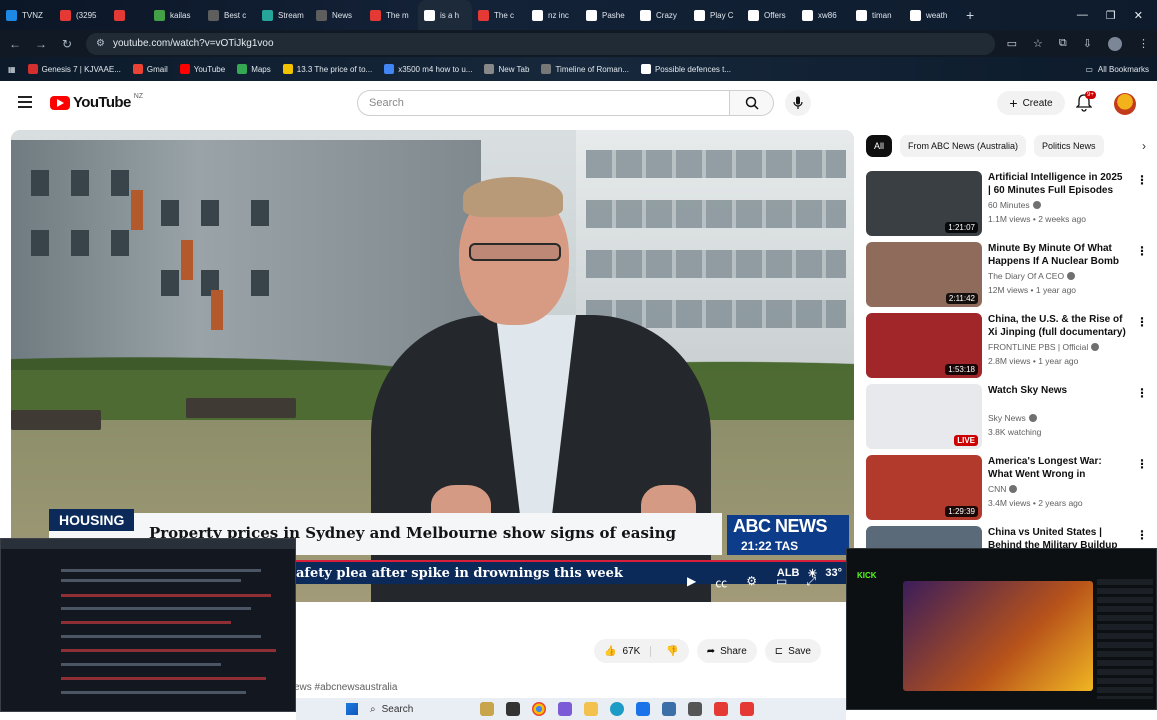  I want to click on browser-tab: timan, so click(877, 15).